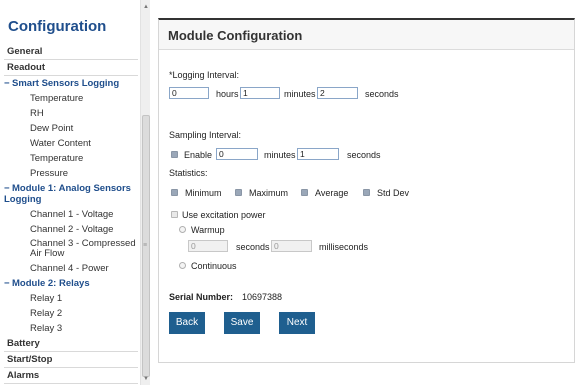 The image size is (579, 385). Describe the element at coordinates (227, 94) in the screenshot. I see `hours-label: hours` at that location.